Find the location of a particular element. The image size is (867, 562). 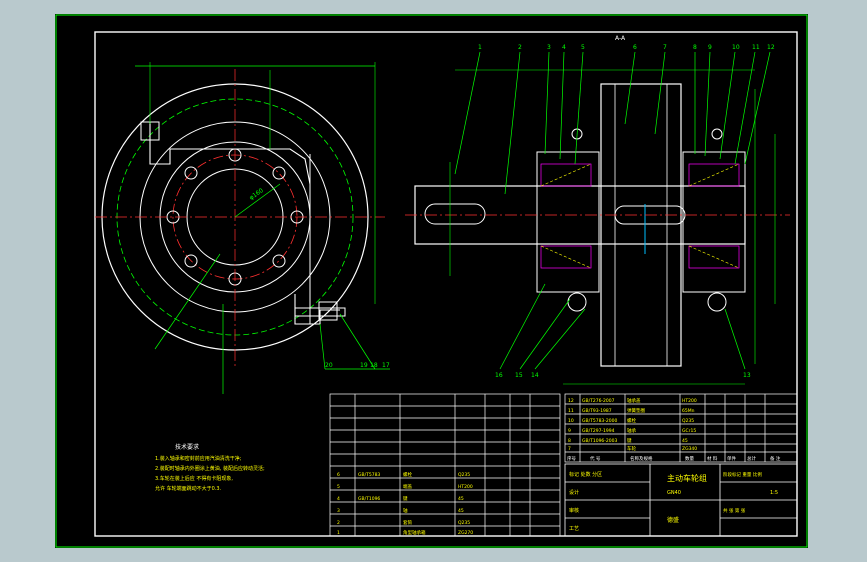

tech-note-line: 2.装配时轴承内外圈涂上黄油, 装配后应转动灵活; is located at coordinates (210, 468).